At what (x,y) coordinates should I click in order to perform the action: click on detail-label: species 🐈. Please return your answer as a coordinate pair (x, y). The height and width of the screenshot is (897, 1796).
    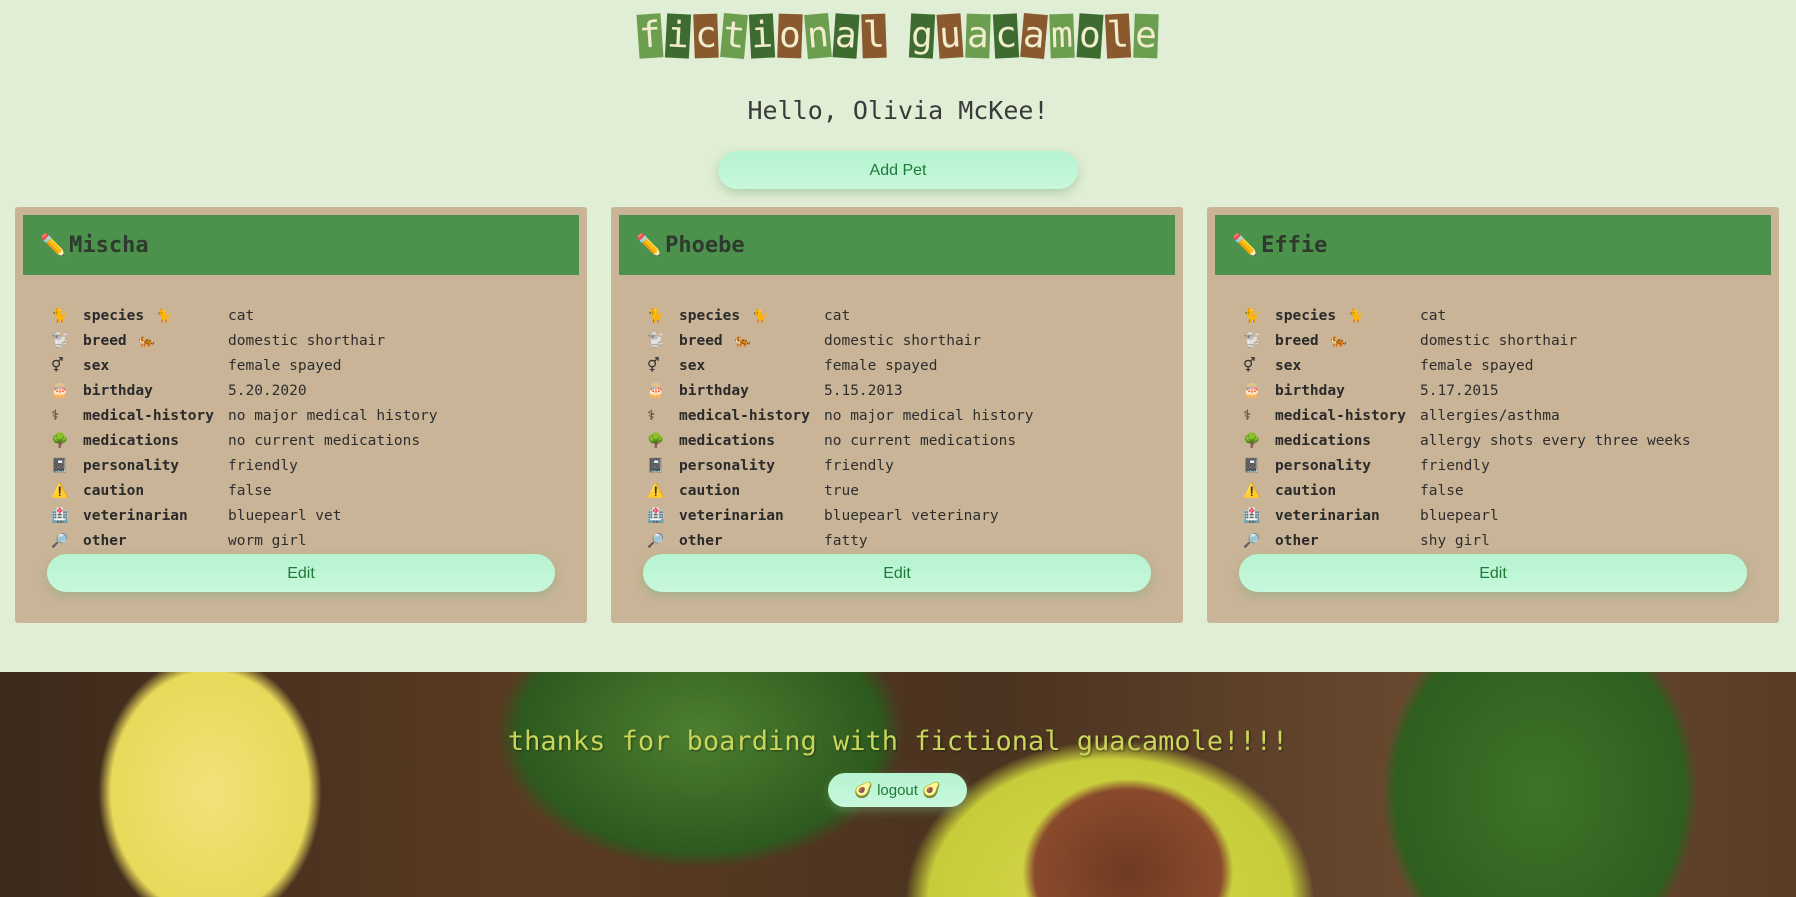
    Looking at the image, I should click on (1347, 316).